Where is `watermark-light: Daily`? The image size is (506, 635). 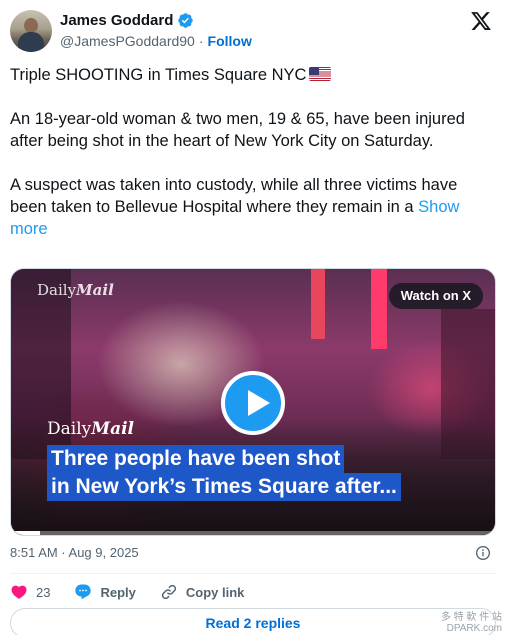
watermark-light: Daily is located at coordinates (57, 290).